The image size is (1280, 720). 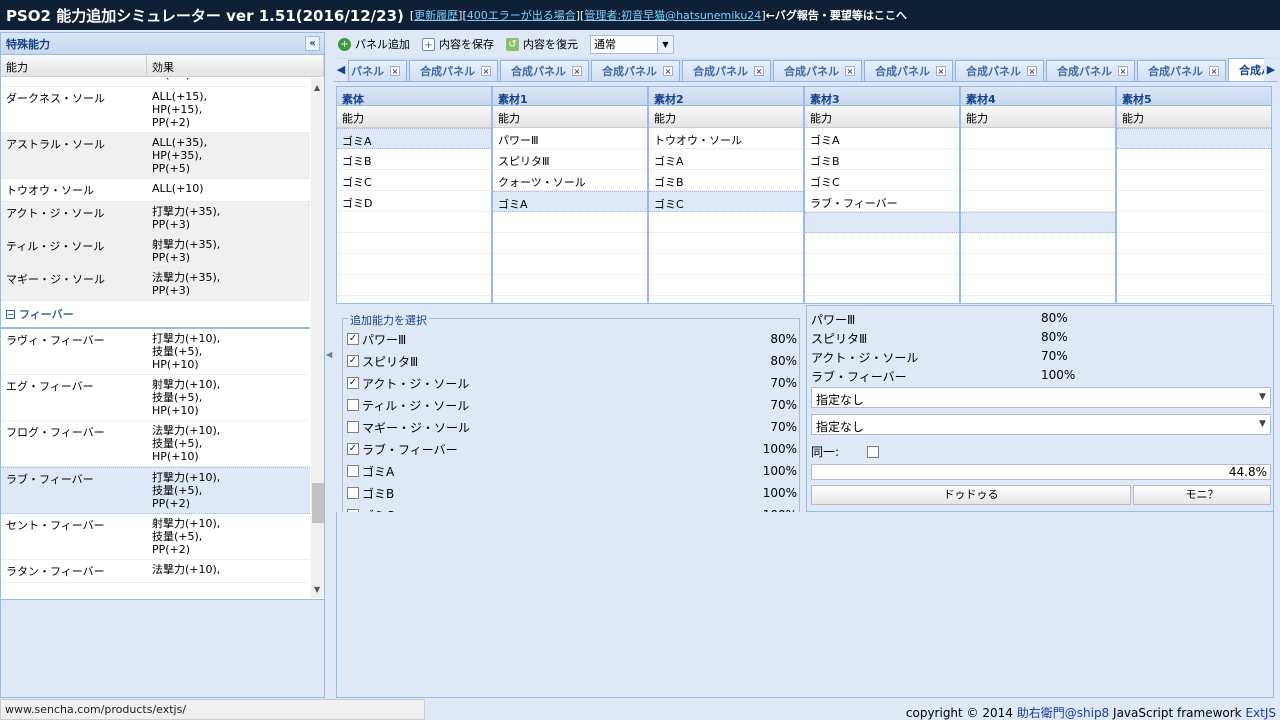 I want to click on list-item: ラタン・フィーバー 法撃力(+10),, so click(x=155, y=571).